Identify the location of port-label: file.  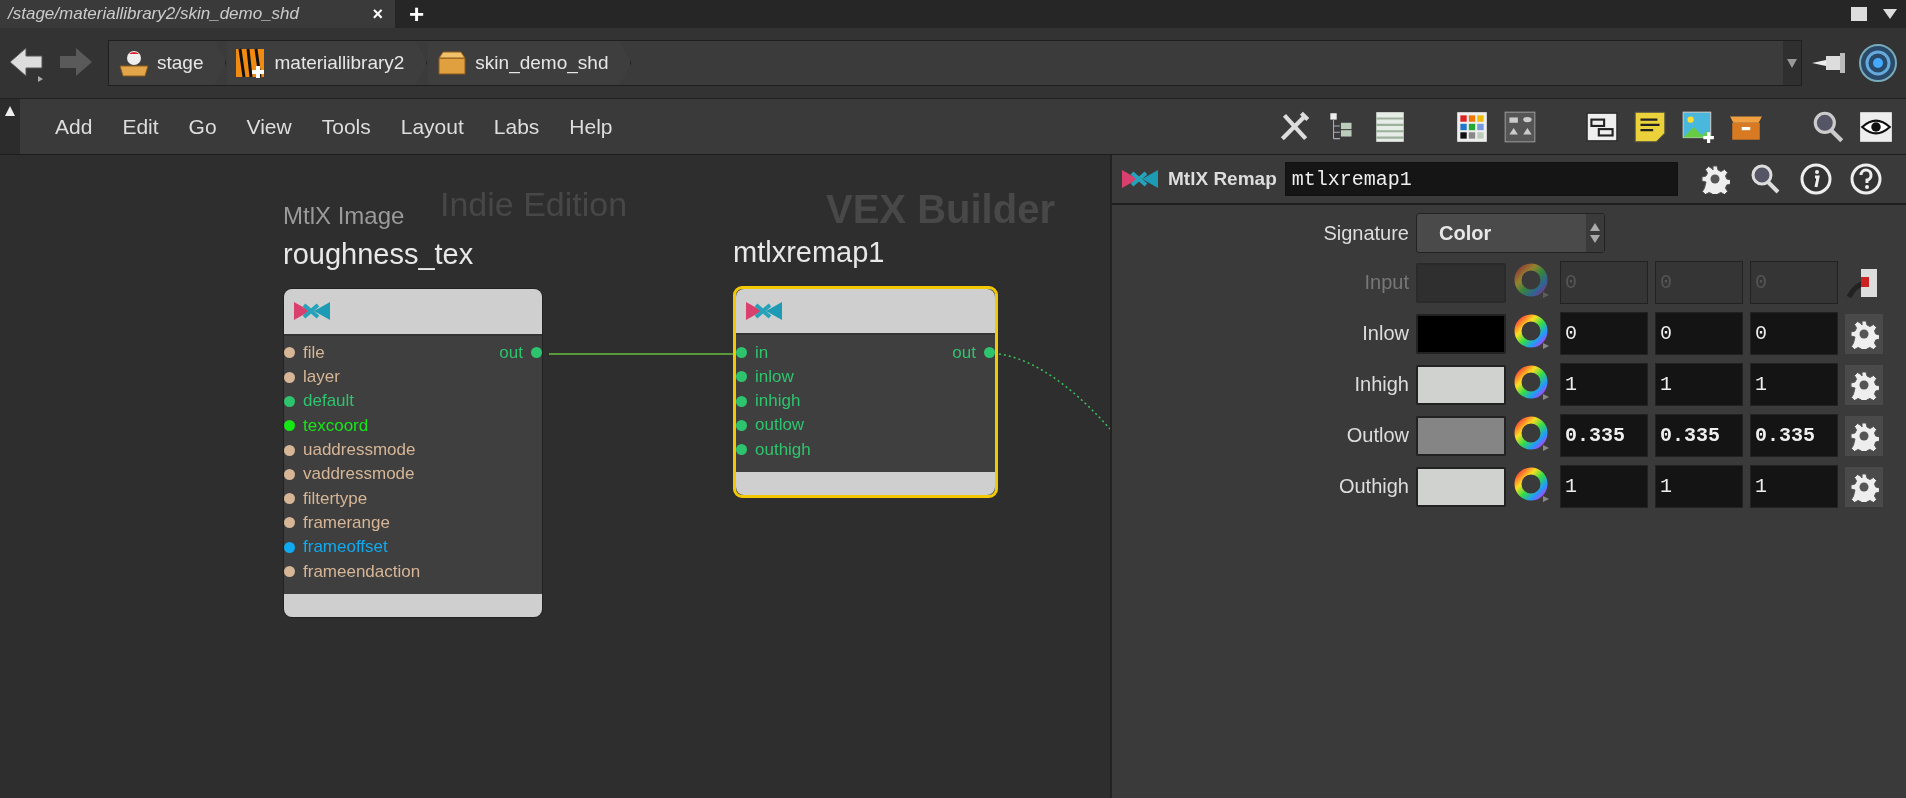
(314, 352).